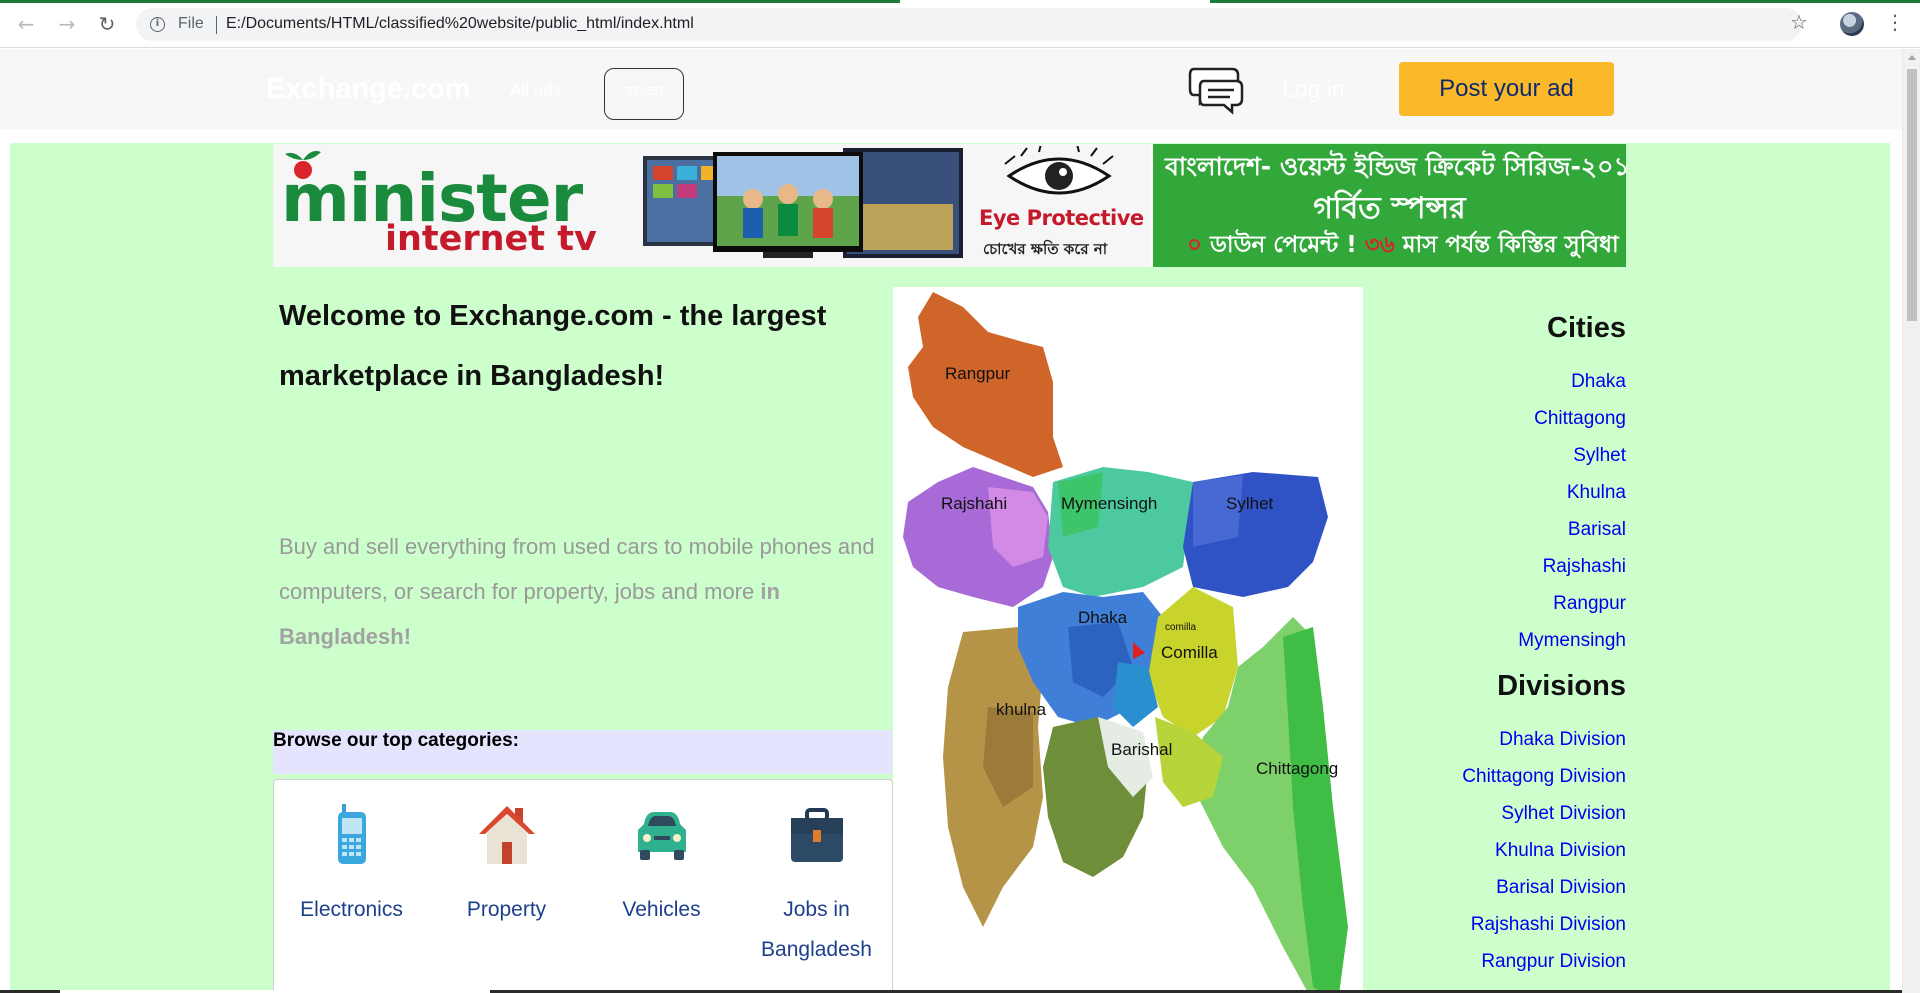 The width and height of the screenshot is (1920, 993). I want to click on reload-icon: ↻, so click(107, 24).